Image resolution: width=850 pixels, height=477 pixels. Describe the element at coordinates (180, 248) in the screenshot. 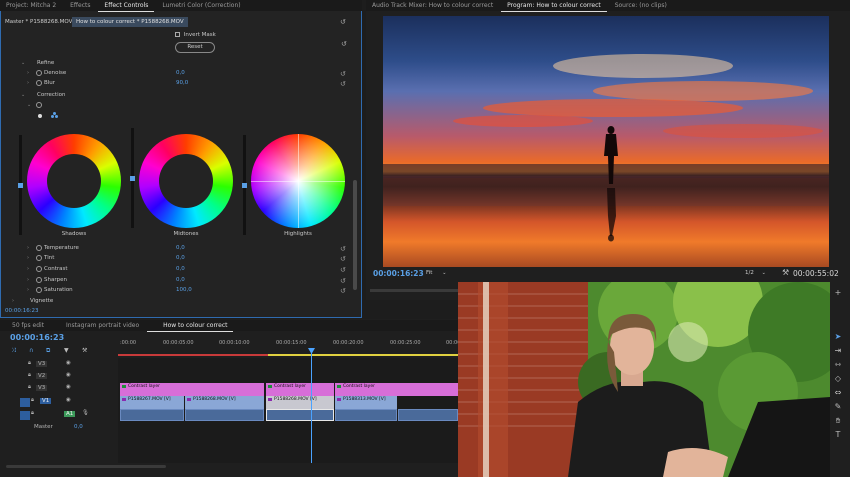

I see `temperature-value: 0,0` at that location.